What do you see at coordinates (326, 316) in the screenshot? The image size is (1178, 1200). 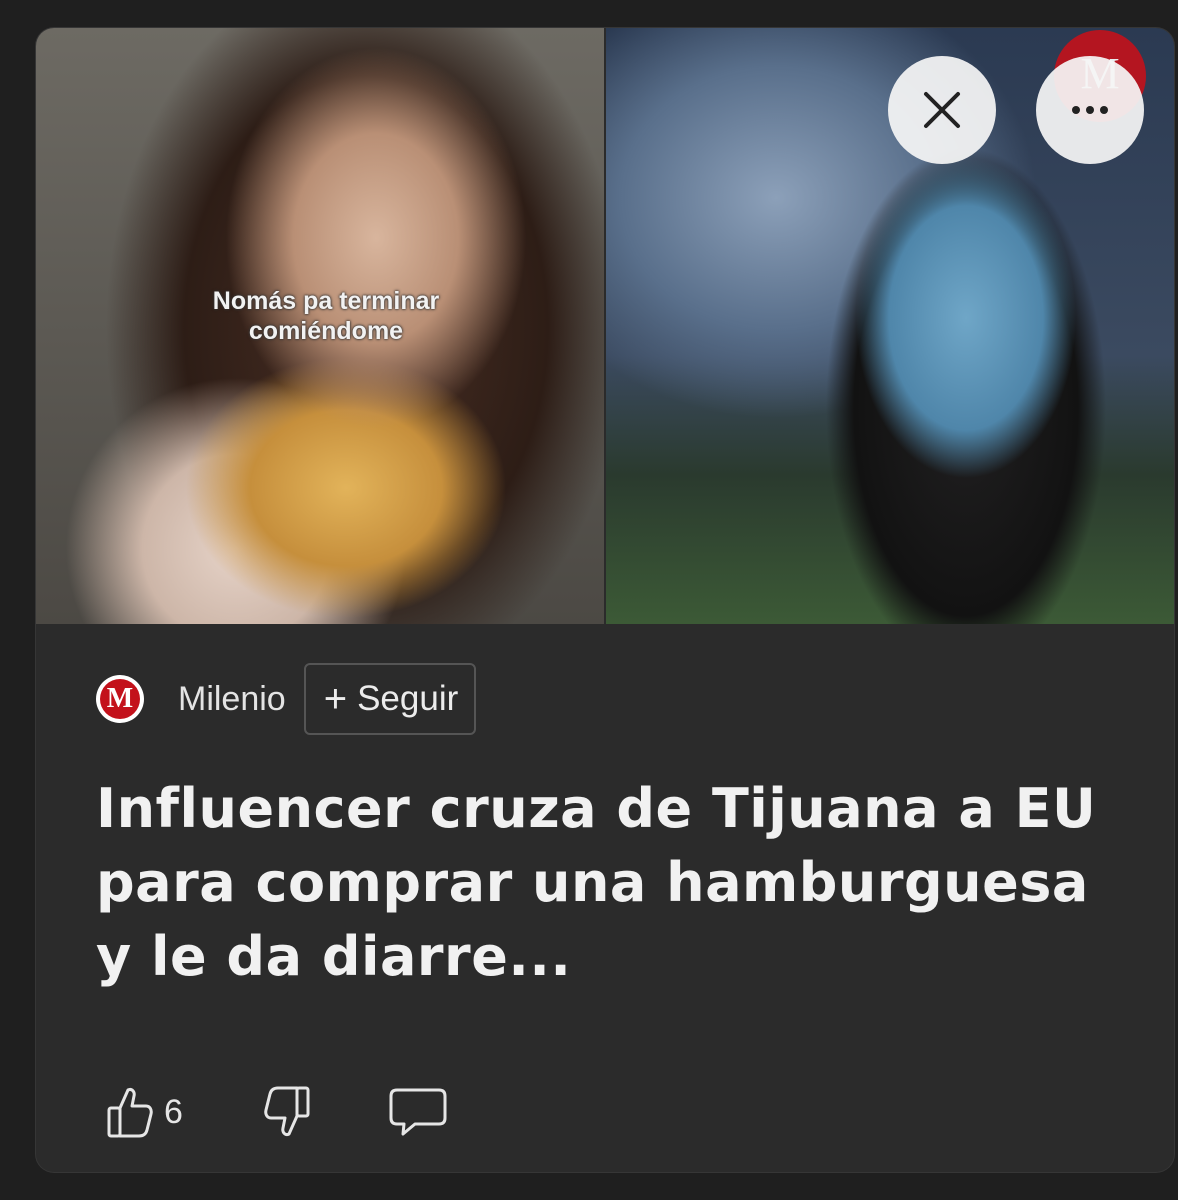 I see `video-caption: Nomás pa terminar comiéndome` at bounding box center [326, 316].